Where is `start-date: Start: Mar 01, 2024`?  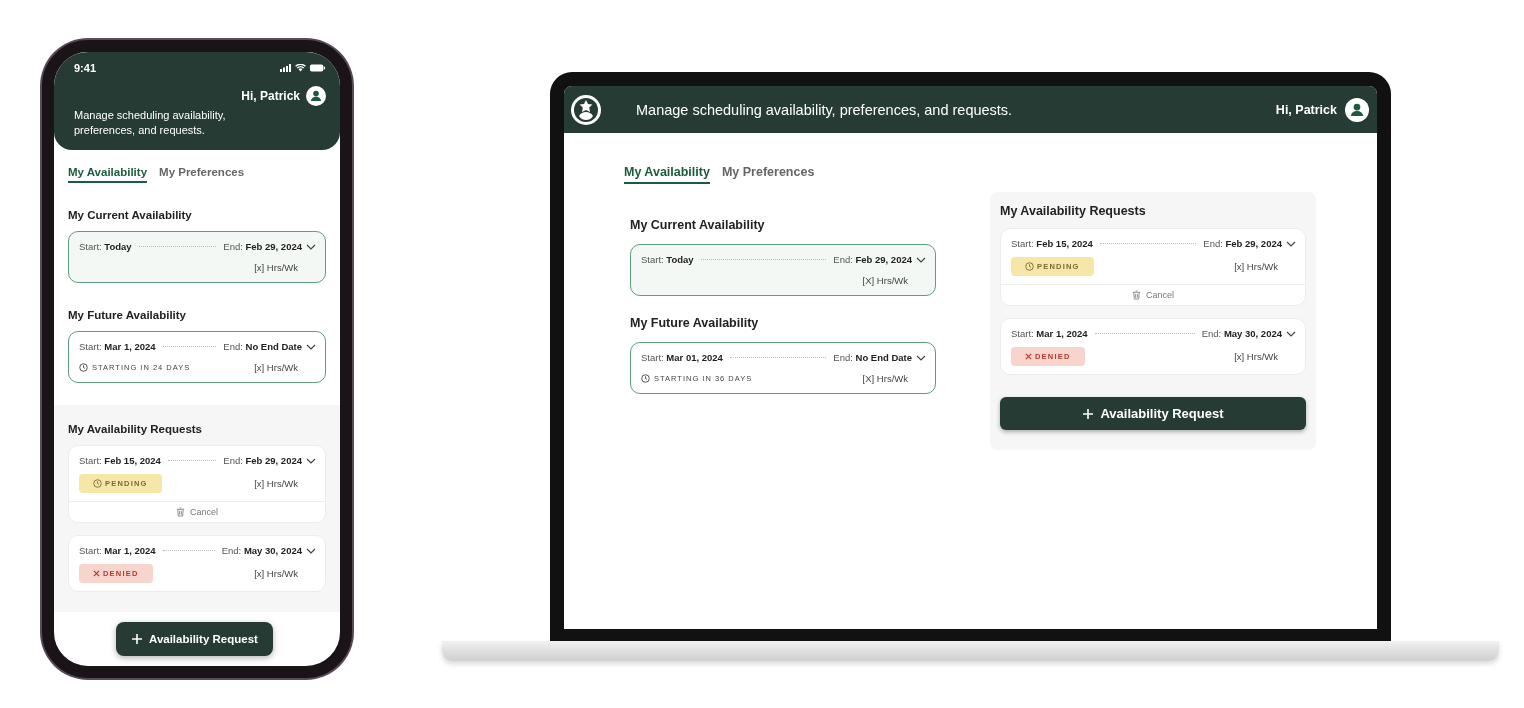 start-date: Start: Mar 01, 2024 is located at coordinates (682, 357).